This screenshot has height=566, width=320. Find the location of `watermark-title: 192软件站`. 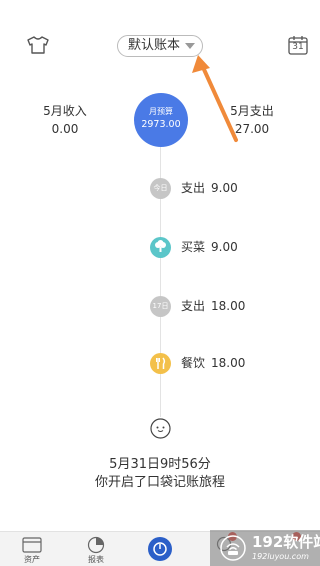

watermark-title: 192软件站 is located at coordinates (286, 542).